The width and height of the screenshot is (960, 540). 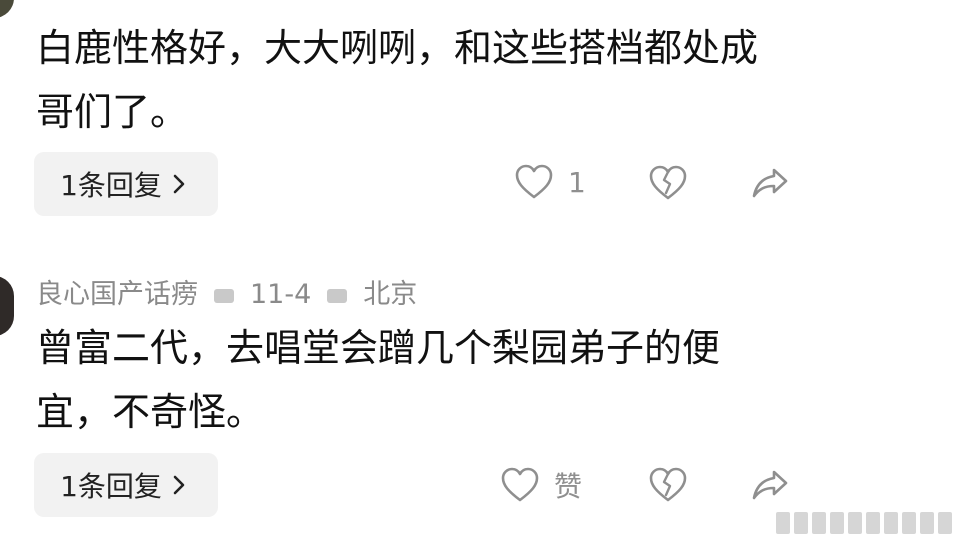 I want to click on comment-meta: 良心国产话痨 11-4 北京, so click(x=234, y=291).